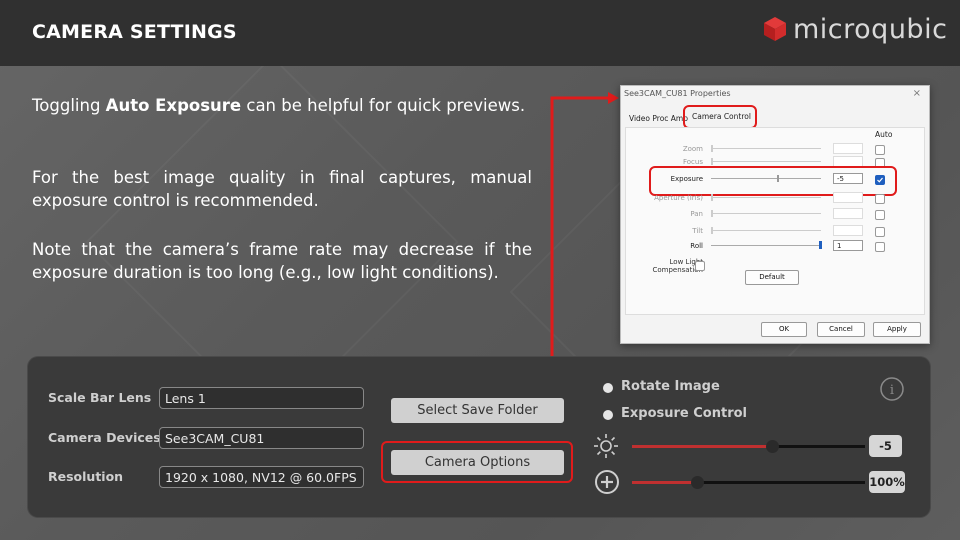 The image size is (960, 540). I want to click on dropdown-value: Lens 1, so click(185, 398).